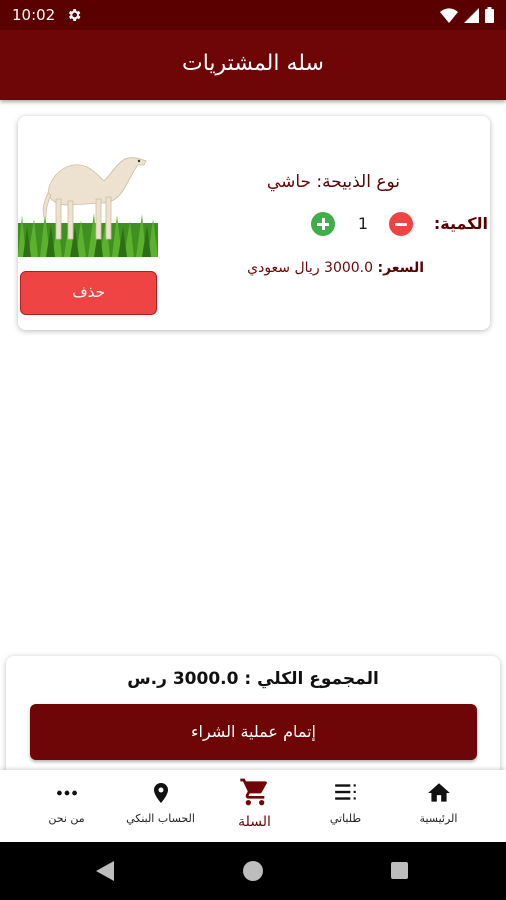 Image resolution: width=506 pixels, height=900 pixels. What do you see at coordinates (311, 679) in the screenshot?
I see `total-label: المجموع الكلي :` at bounding box center [311, 679].